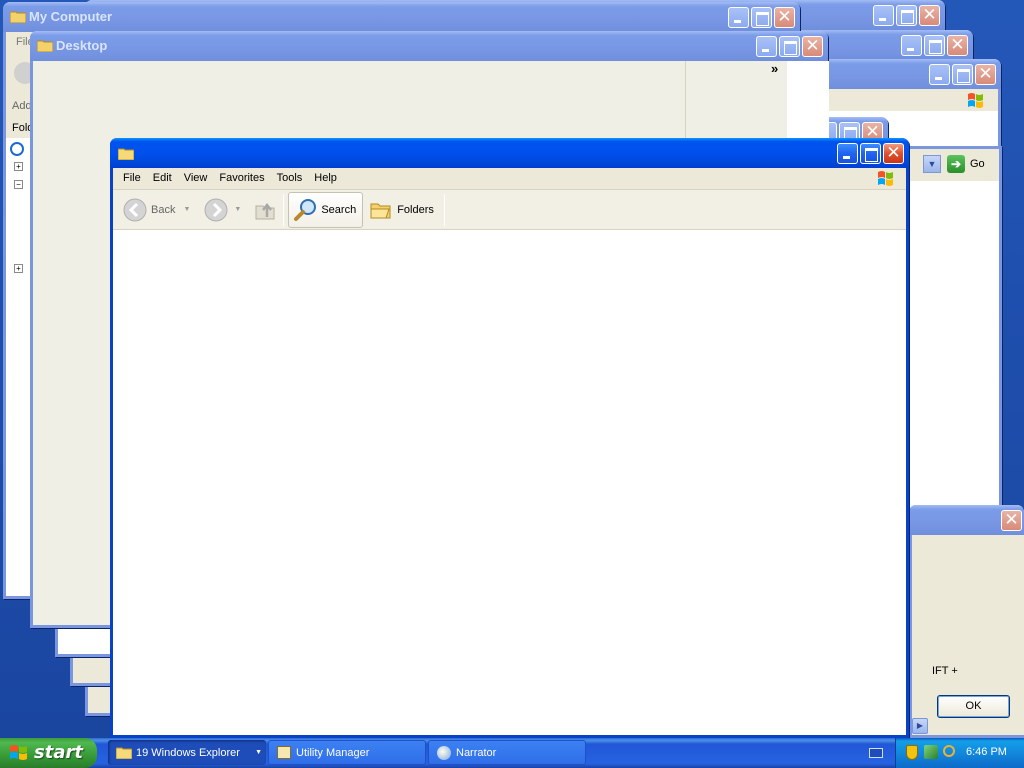 Image resolution: width=1024 pixels, height=768 pixels. I want to click on go-arrow-icon: ➔, so click(956, 164).